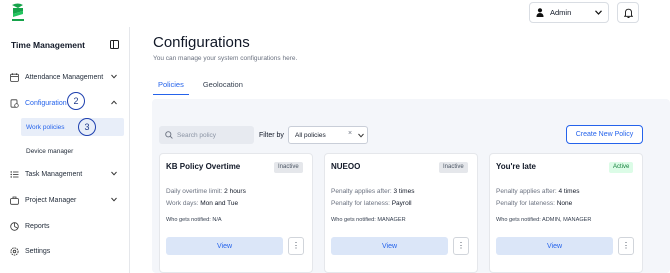 Image resolution: width=670 pixels, height=273 pixels. Describe the element at coordinates (14, 226) in the screenshot. I see `reports-icon` at that location.